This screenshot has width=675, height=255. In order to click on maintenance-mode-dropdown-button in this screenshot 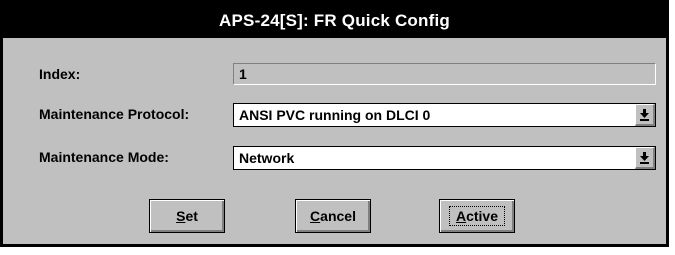, I will do `click(645, 158)`.